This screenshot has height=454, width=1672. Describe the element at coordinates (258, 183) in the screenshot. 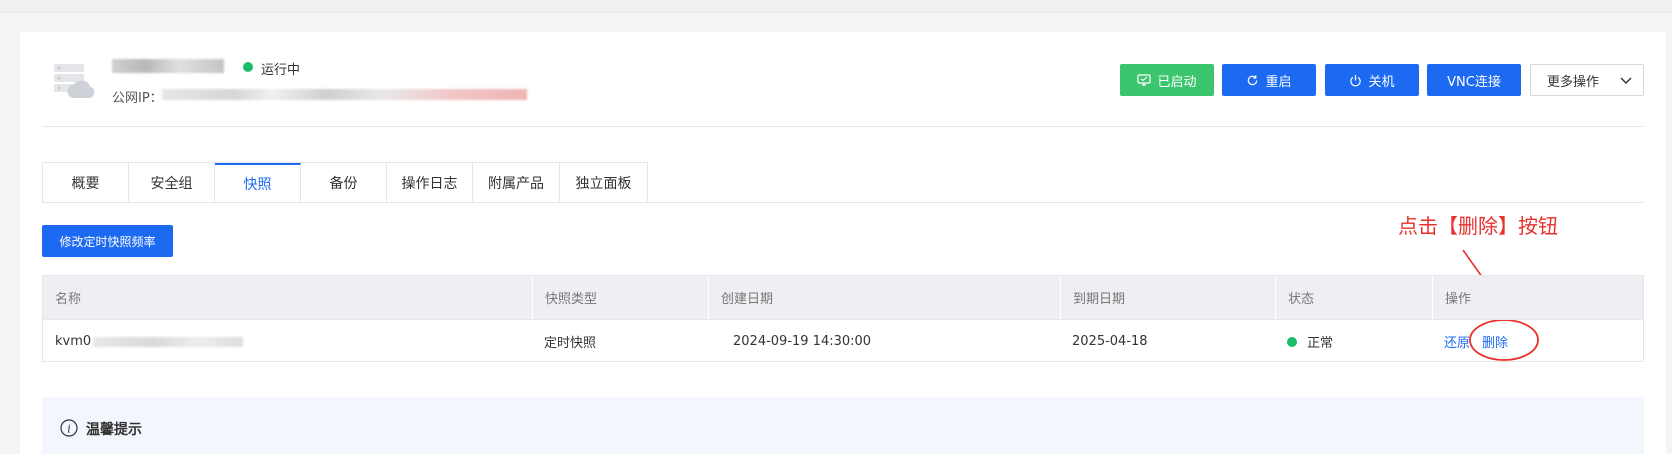

I see `tab-snapshot: 快照` at that location.